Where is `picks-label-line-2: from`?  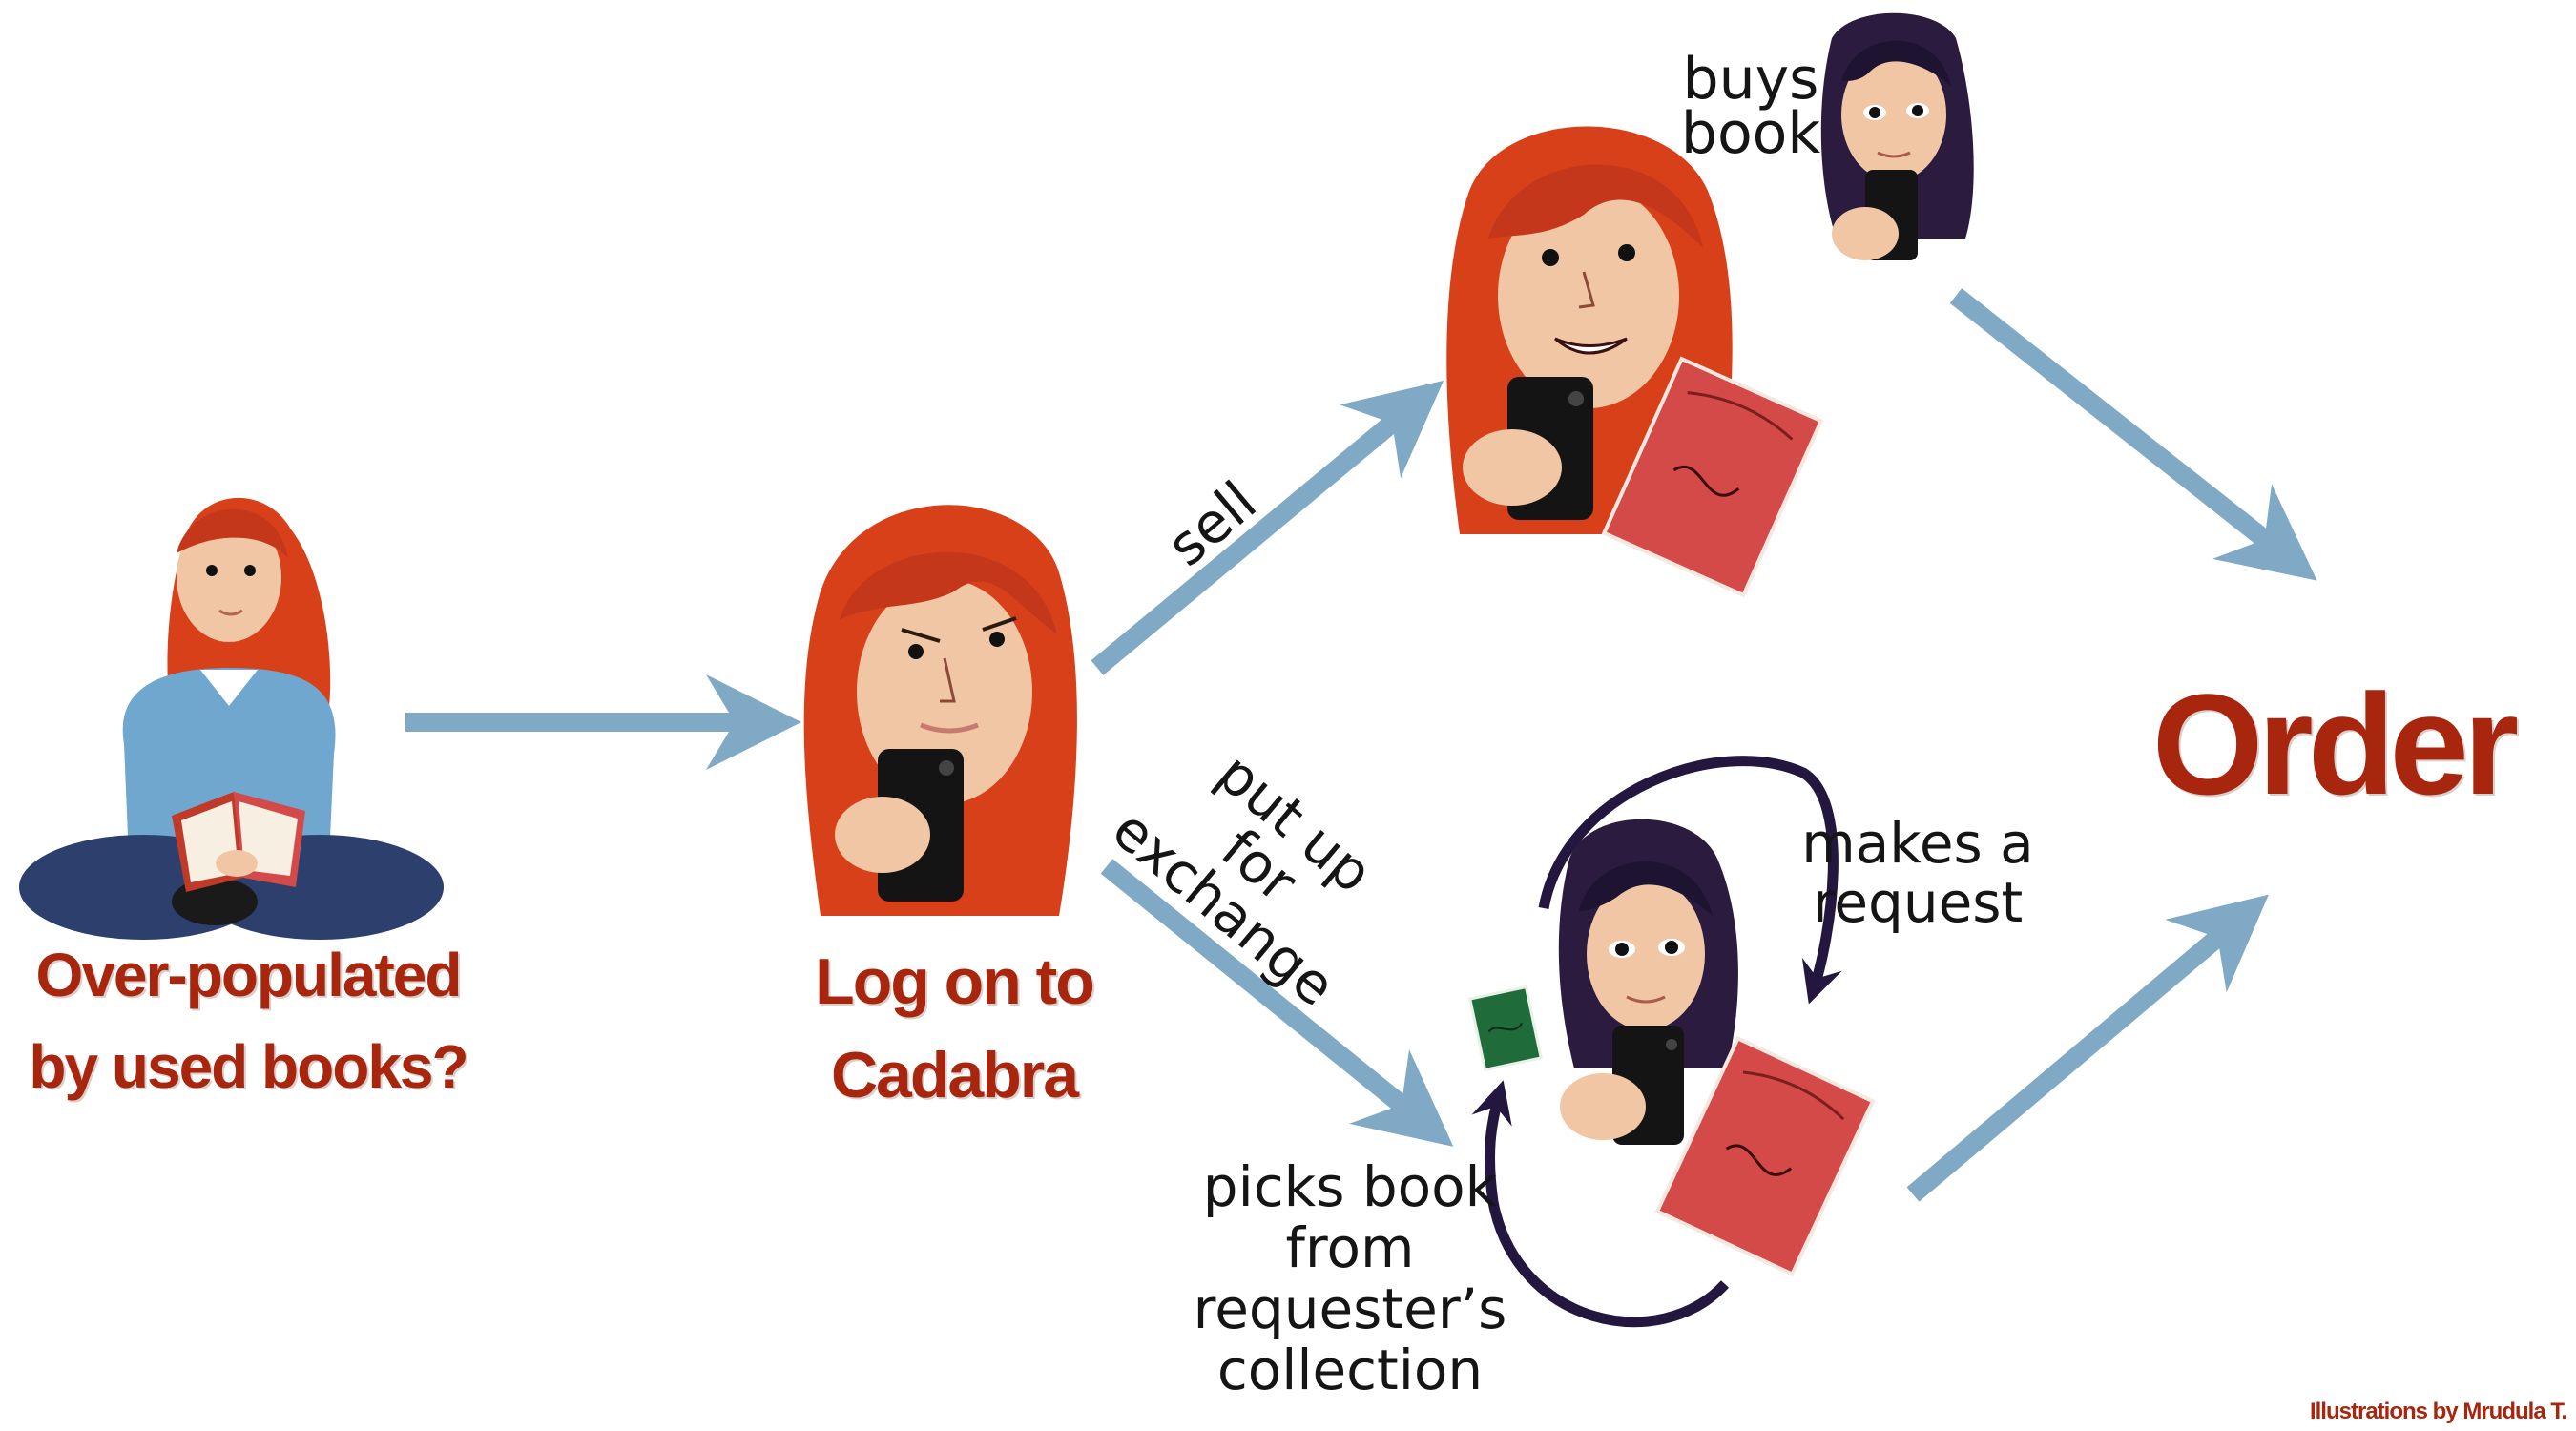 picks-label-line-2: from is located at coordinates (1350, 1247).